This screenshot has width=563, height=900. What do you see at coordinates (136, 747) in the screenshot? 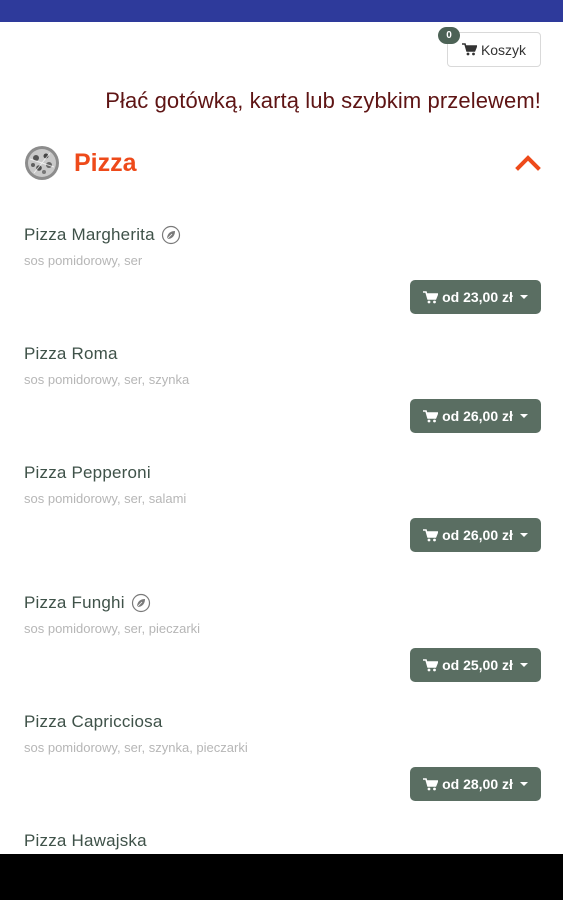
I see `menu-item-description: sos pomidorowy, ser, szynka, pieczarki` at bounding box center [136, 747].